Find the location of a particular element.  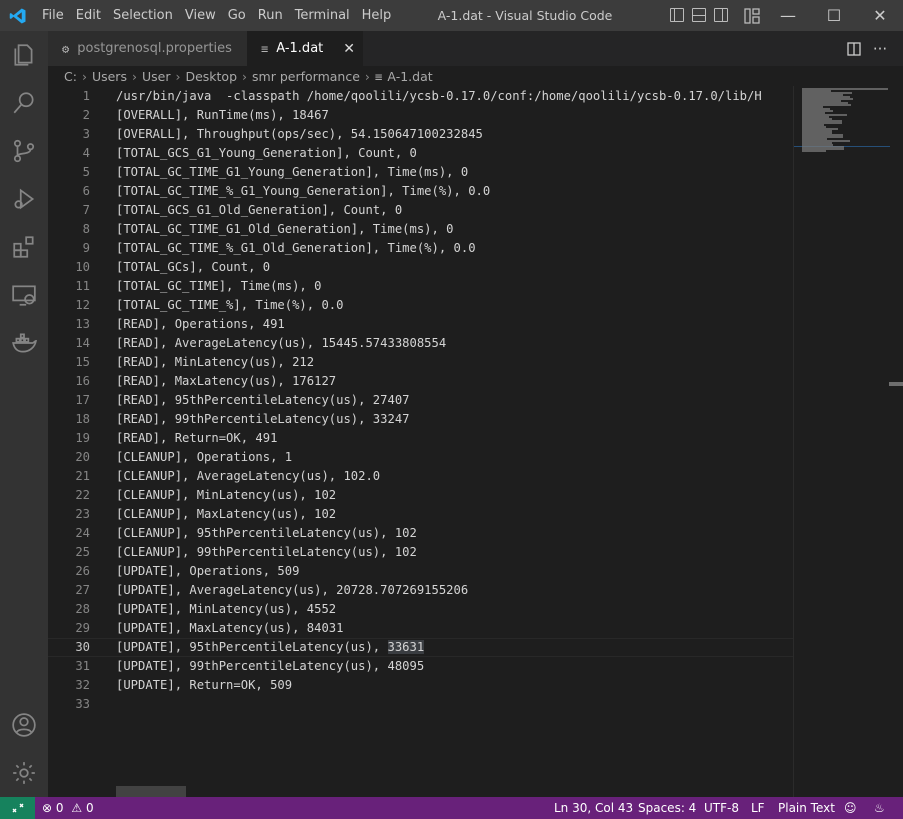

breadcrumb-item: A-1.dat is located at coordinates (409, 76).